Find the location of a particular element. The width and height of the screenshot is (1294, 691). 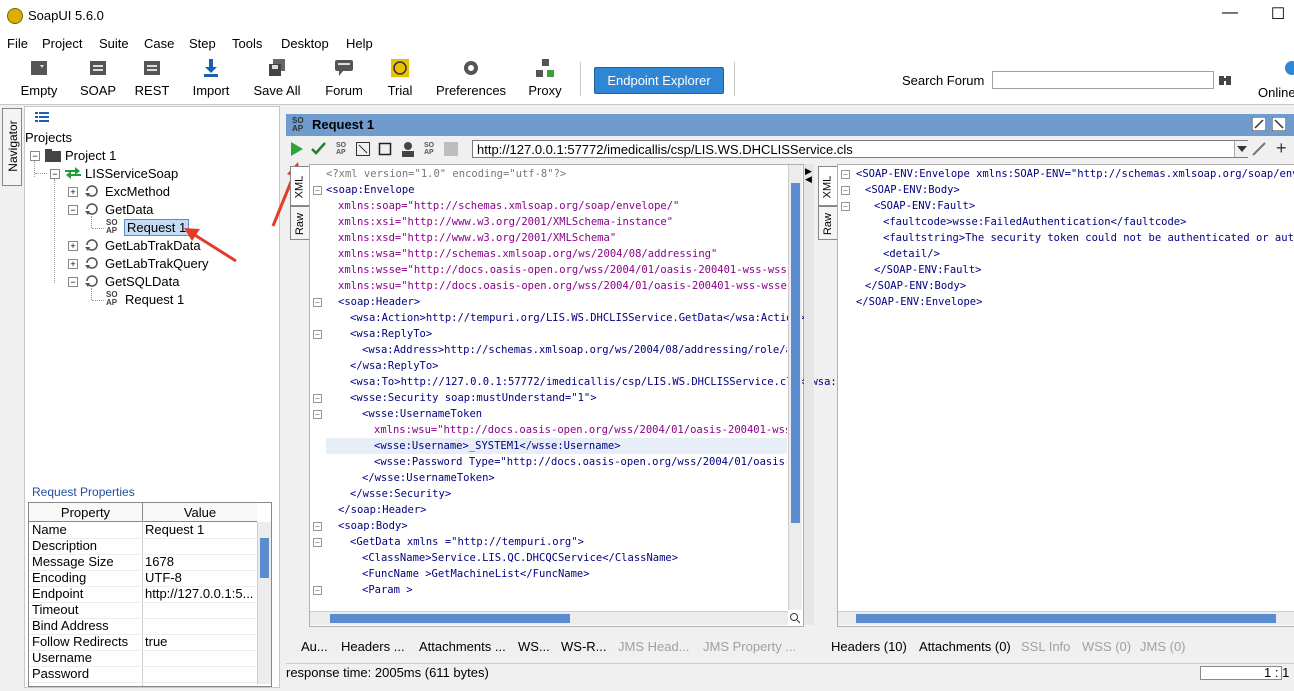

list-view-icon is located at coordinates (42, 117).